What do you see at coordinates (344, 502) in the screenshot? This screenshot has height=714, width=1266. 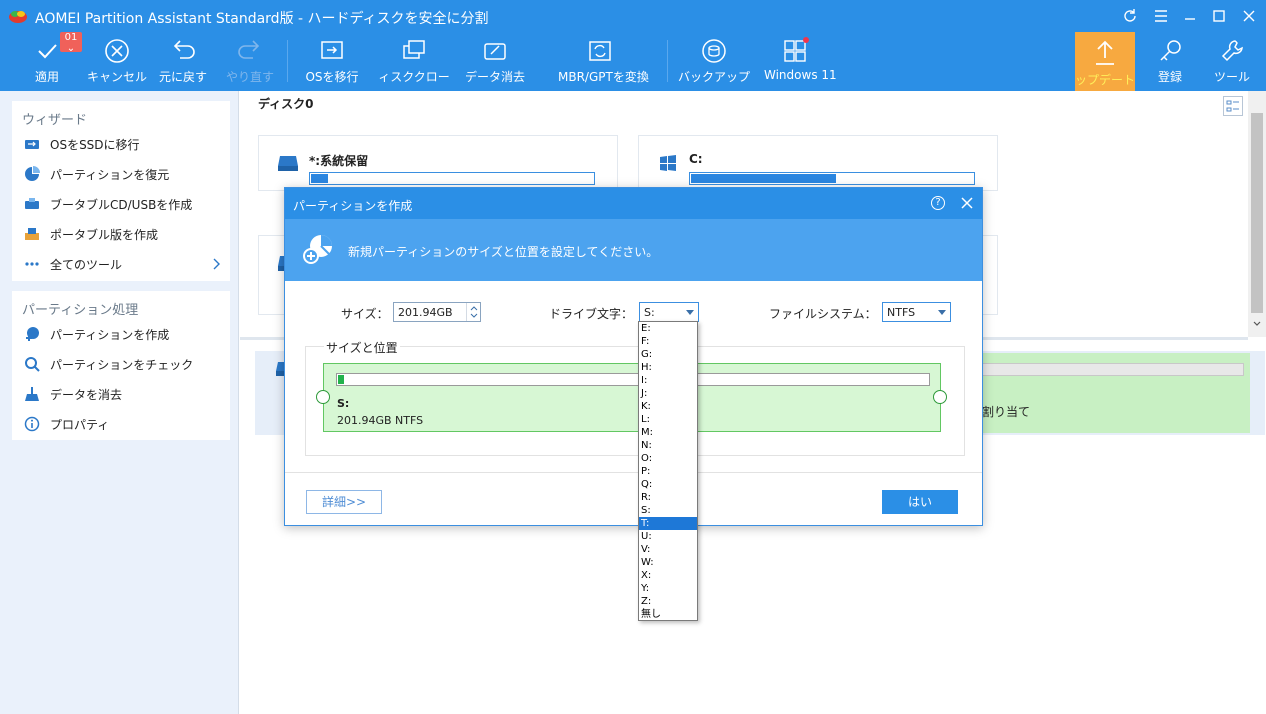 I see `advanced-button: 詳細>>` at bounding box center [344, 502].